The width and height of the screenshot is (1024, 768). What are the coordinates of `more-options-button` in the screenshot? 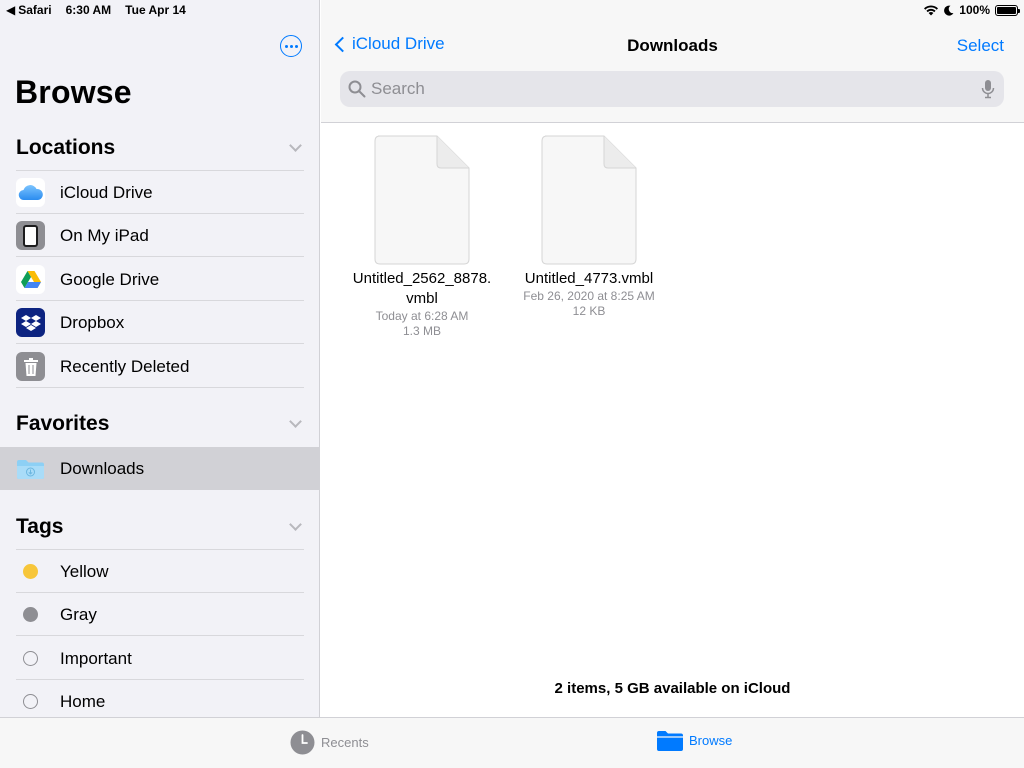 It's located at (291, 46).